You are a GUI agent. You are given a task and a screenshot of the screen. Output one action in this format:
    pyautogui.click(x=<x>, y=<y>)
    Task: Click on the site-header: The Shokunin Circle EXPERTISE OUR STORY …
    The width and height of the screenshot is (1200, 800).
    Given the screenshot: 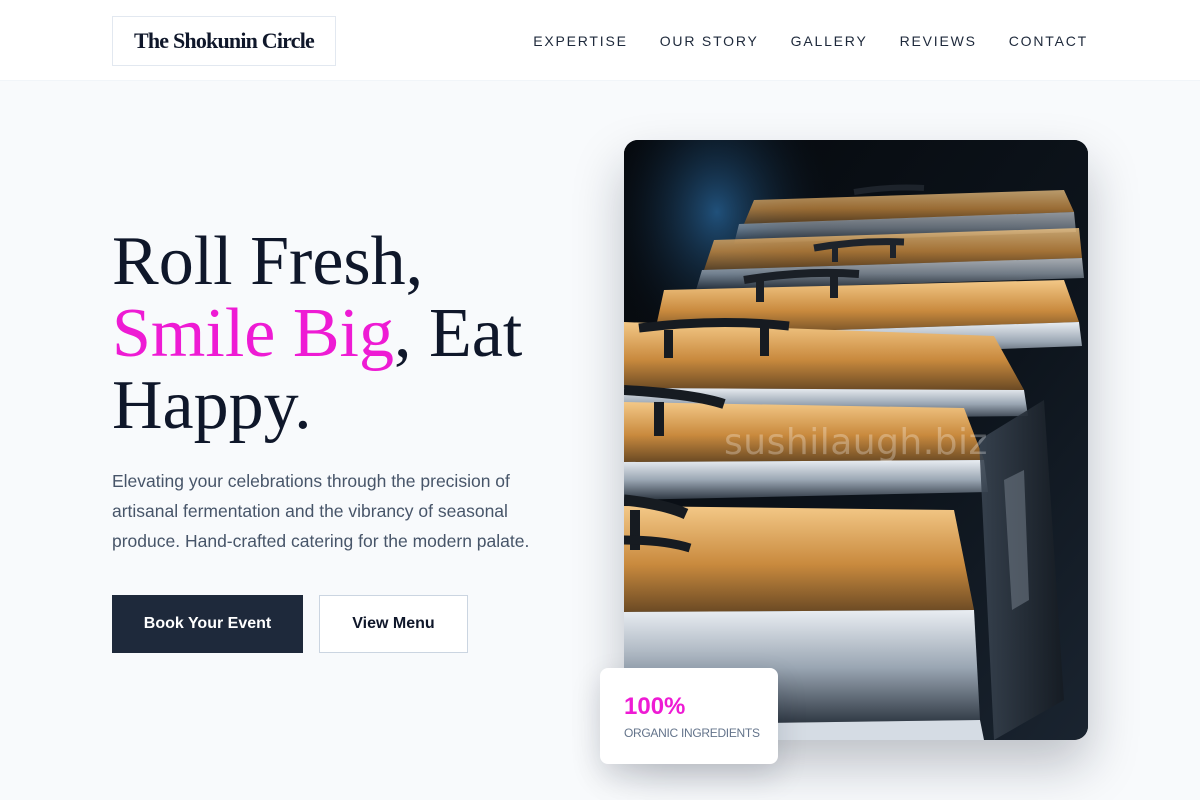 What is the action you would take?
    pyautogui.click(x=600, y=40)
    